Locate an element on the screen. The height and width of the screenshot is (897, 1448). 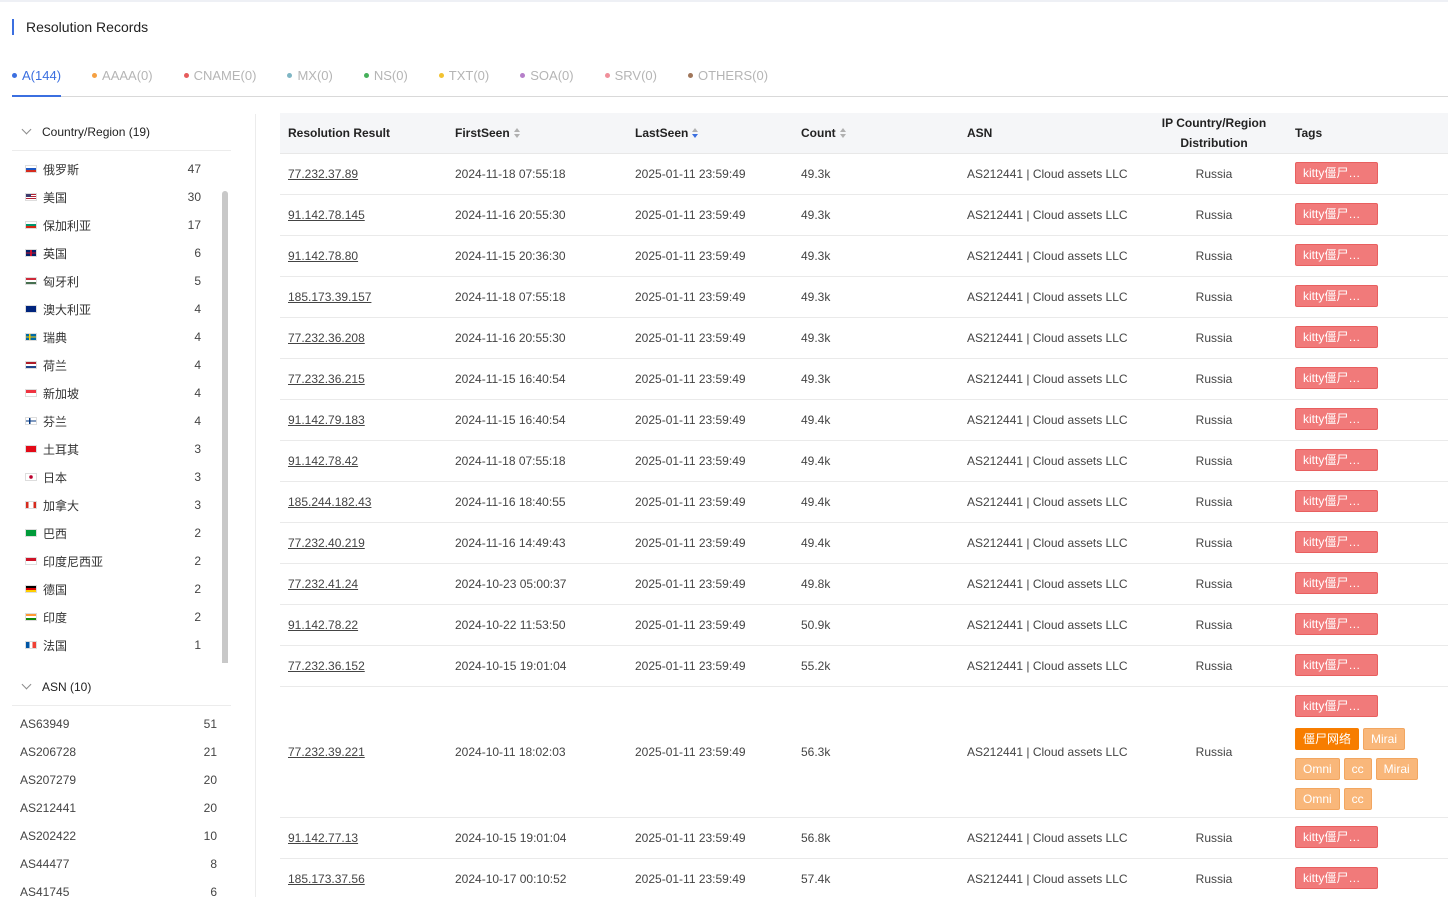
ip-link: 77.232.36.215 is located at coordinates (326, 379).